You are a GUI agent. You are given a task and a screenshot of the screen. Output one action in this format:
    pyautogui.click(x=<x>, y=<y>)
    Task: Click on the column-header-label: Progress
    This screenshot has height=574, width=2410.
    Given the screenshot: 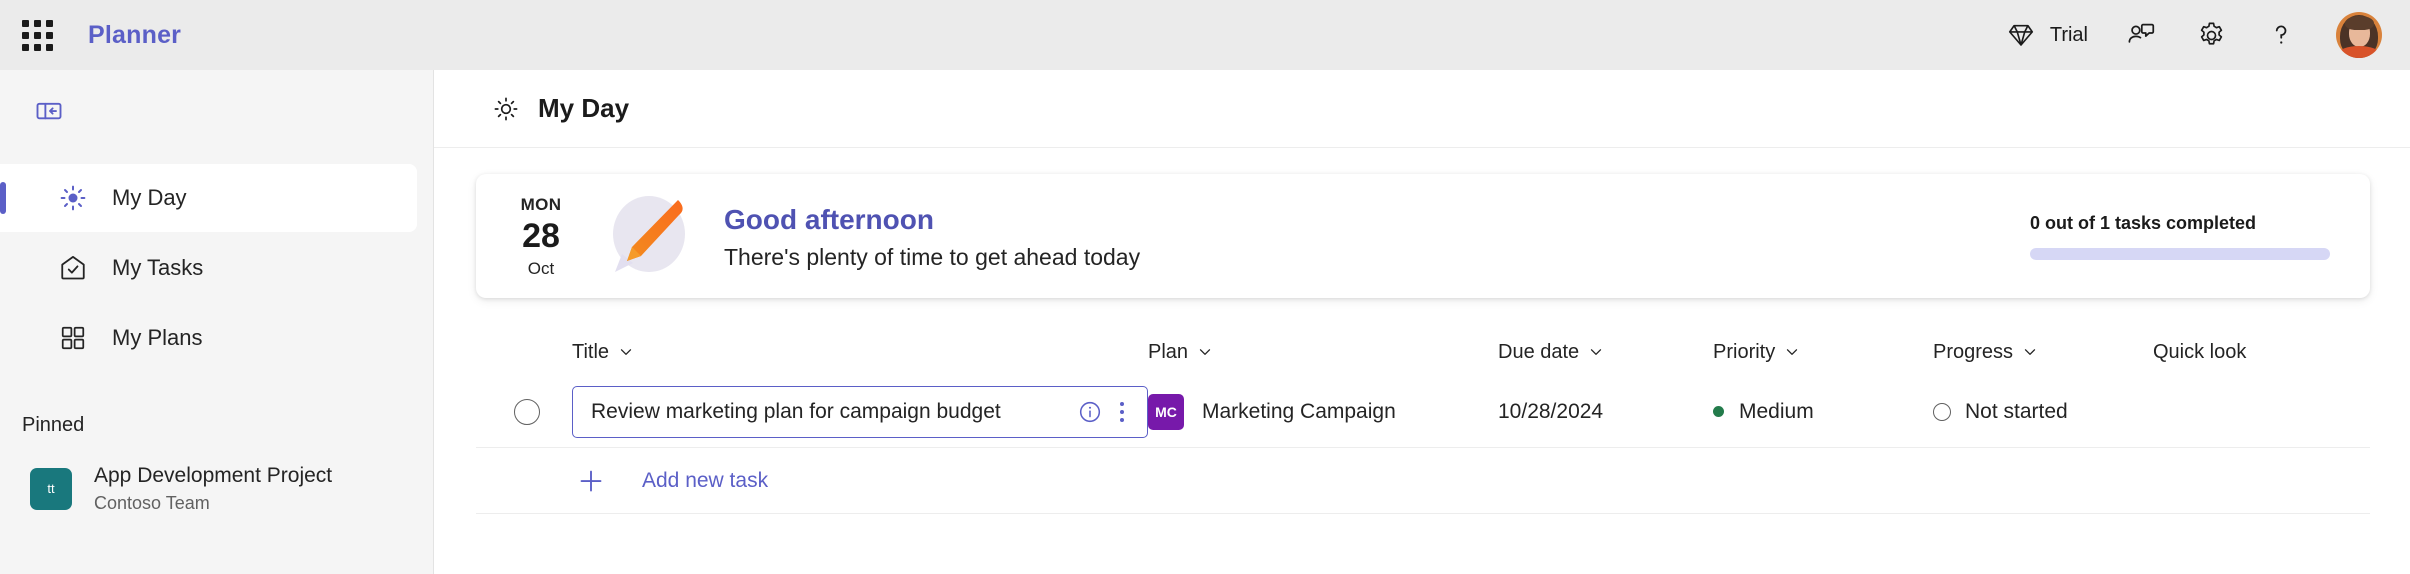 What is the action you would take?
    pyautogui.click(x=1973, y=351)
    